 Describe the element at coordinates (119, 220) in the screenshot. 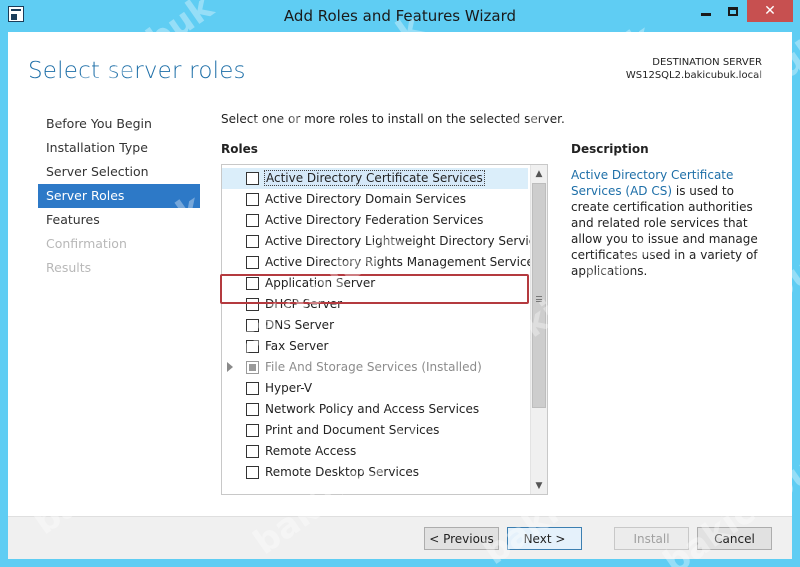

I see `nav-item-features: Features` at that location.